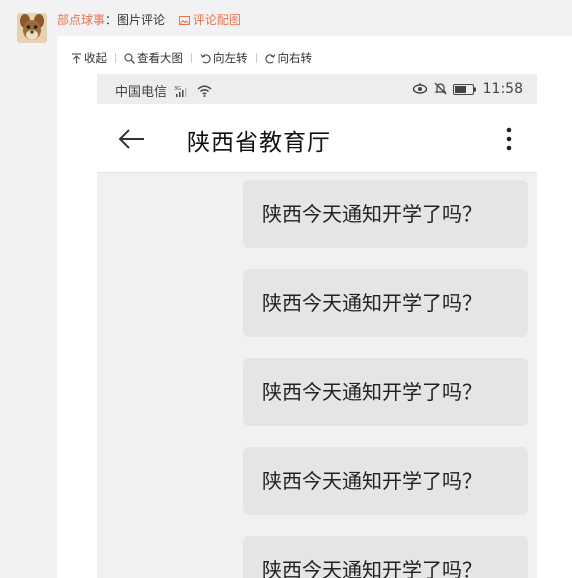 The width and height of the screenshot is (572, 578). I want to click on app-bar: 陕西省教育厅, so click(317, 138).